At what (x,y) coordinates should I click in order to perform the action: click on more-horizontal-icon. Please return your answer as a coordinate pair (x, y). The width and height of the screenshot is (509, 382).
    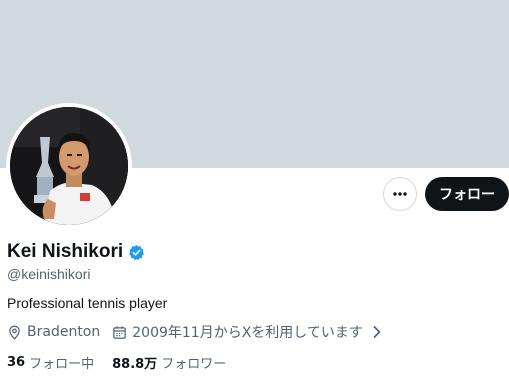
    Looking at the image, I should click on (400, 194).